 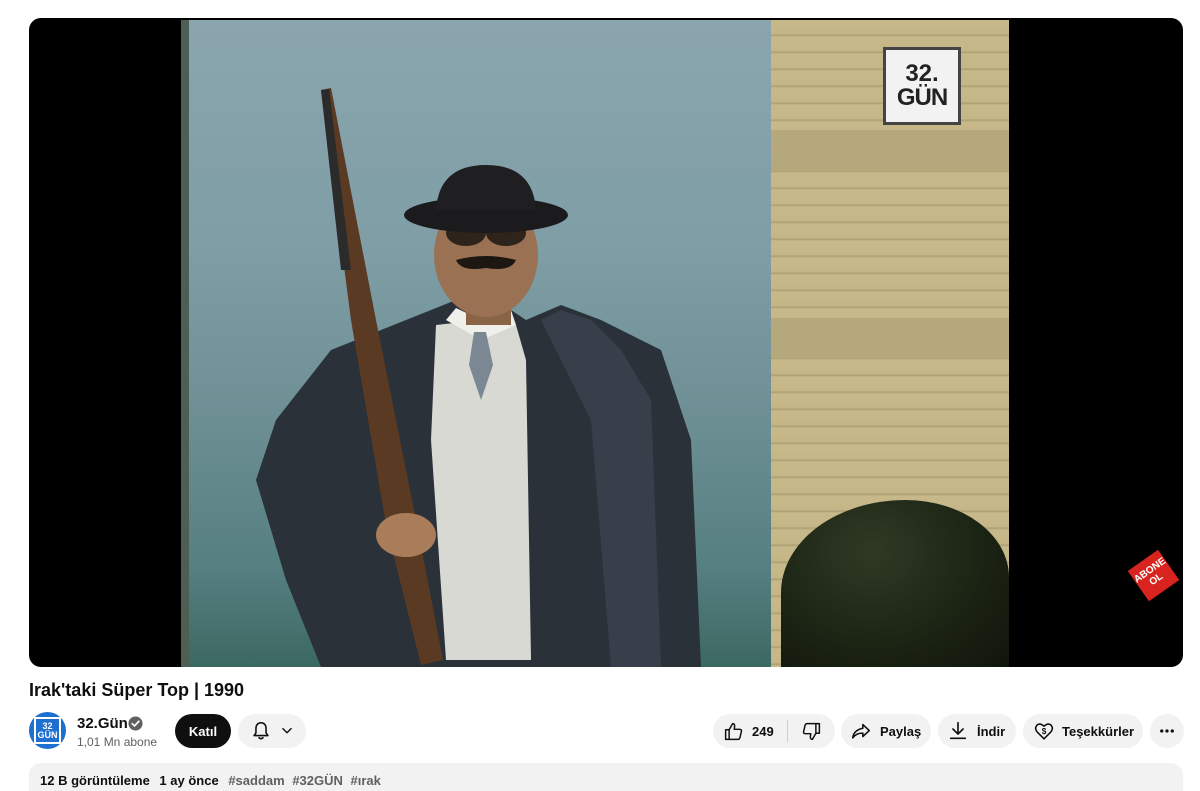 What do you see at coordinates (272, 731) in the screenshot?
I see `notification-bell-button` at bounding box center [272, 731].